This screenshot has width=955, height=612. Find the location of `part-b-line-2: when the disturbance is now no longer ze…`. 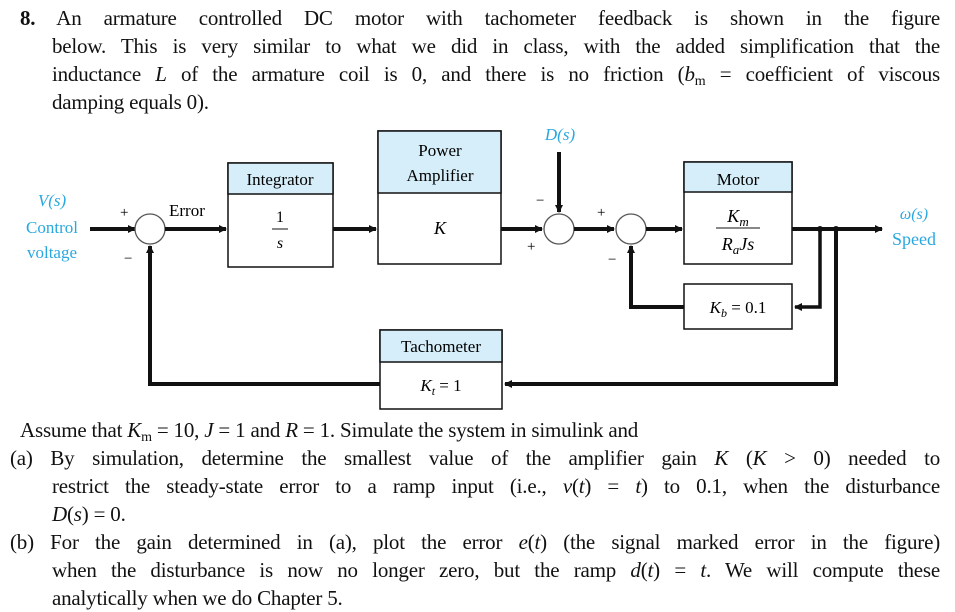

part-b-line-2: when the disturbance is now no longer ze… is located at coordinates (496, 570).